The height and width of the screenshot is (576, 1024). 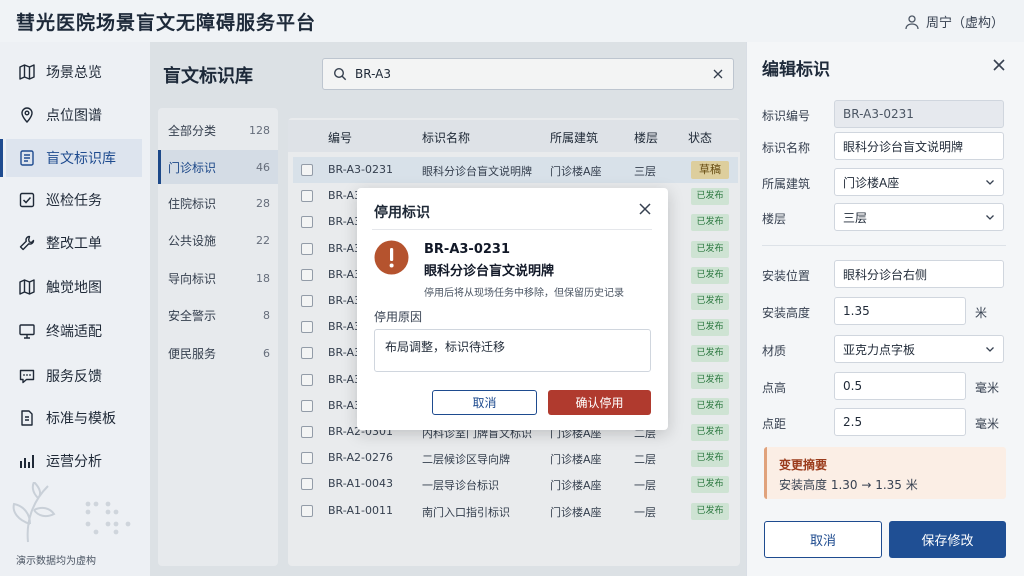 I want to click on dialog-note: 停用后将从现场任务中移除，但保留历史记录, so click(x=524, y=293).